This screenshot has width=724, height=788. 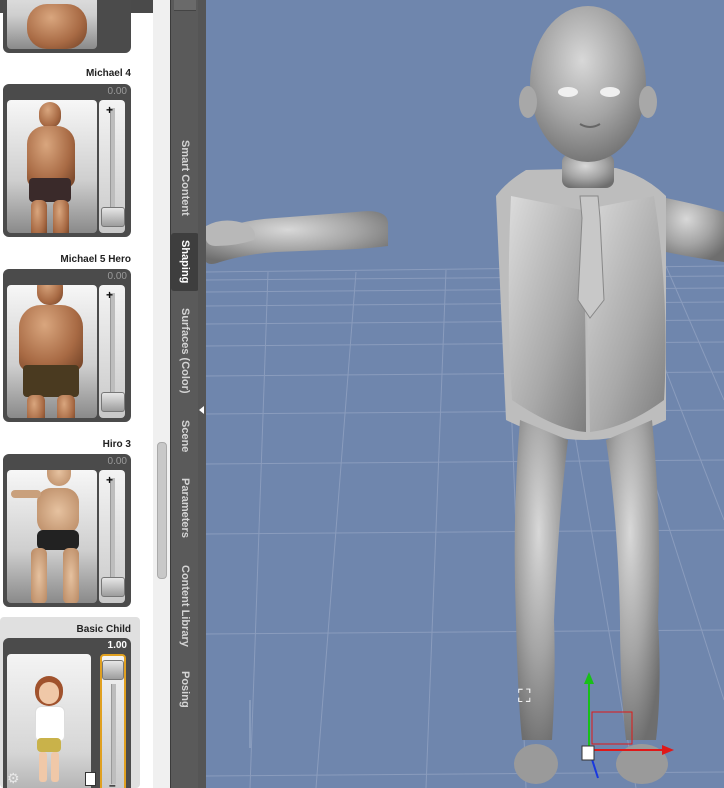 What do you see at coordinates (90, 779) in the screenshot?
I see `dial-icon` at bounding box center [90, 779].